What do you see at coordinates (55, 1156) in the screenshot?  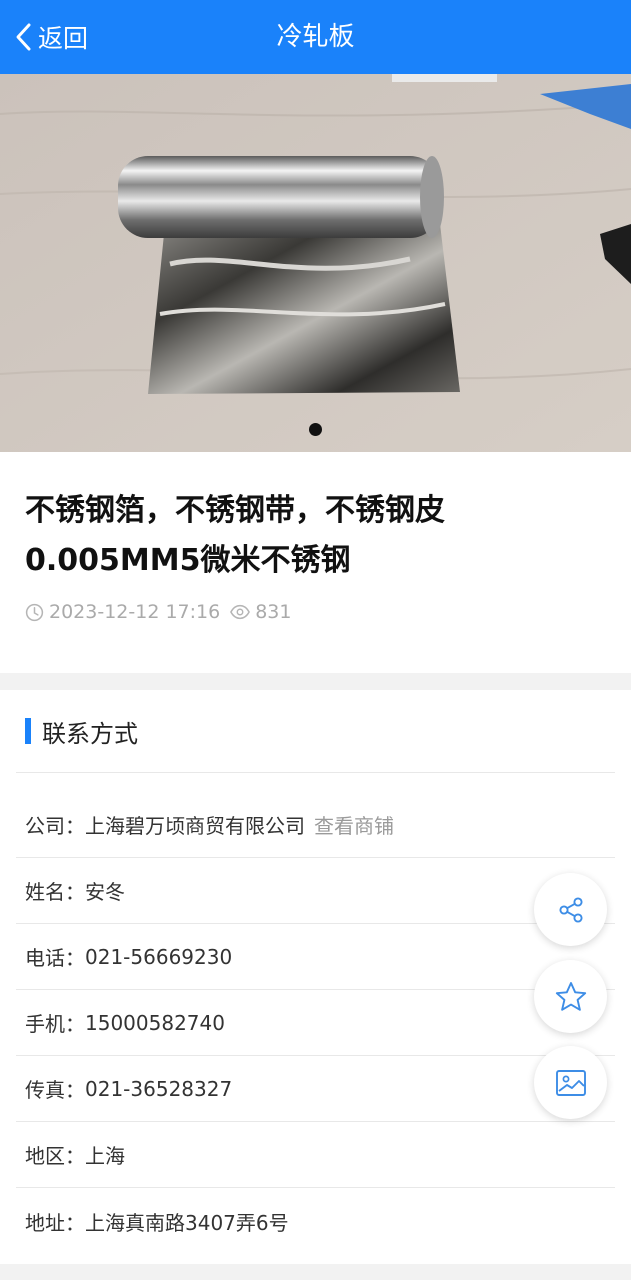 I see `region-label: 地区：` at bounding box center [55, 1156].